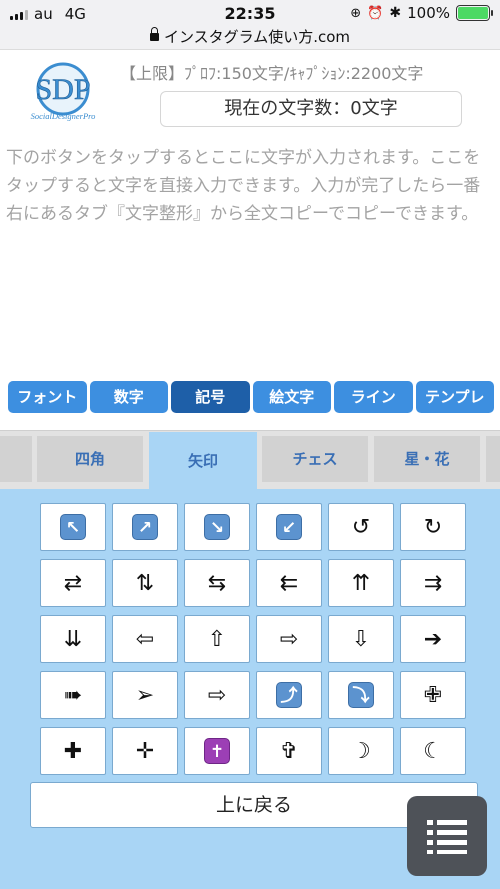 The height and width of the screenshot is (889, 500). Describe the element at coordinates (251, 397) in the screenshot. I see `main-tabs: フォント 数字 記号 絵文字 ライン テンプレ` at that location.